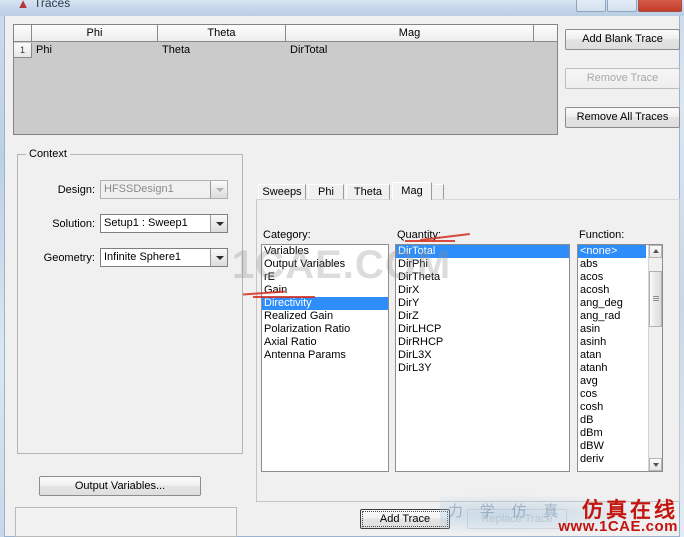 Image resolution: width=684 pixels, height=537 pixels. I want to click on row-cell-phi: Phi, so click(95, 50).